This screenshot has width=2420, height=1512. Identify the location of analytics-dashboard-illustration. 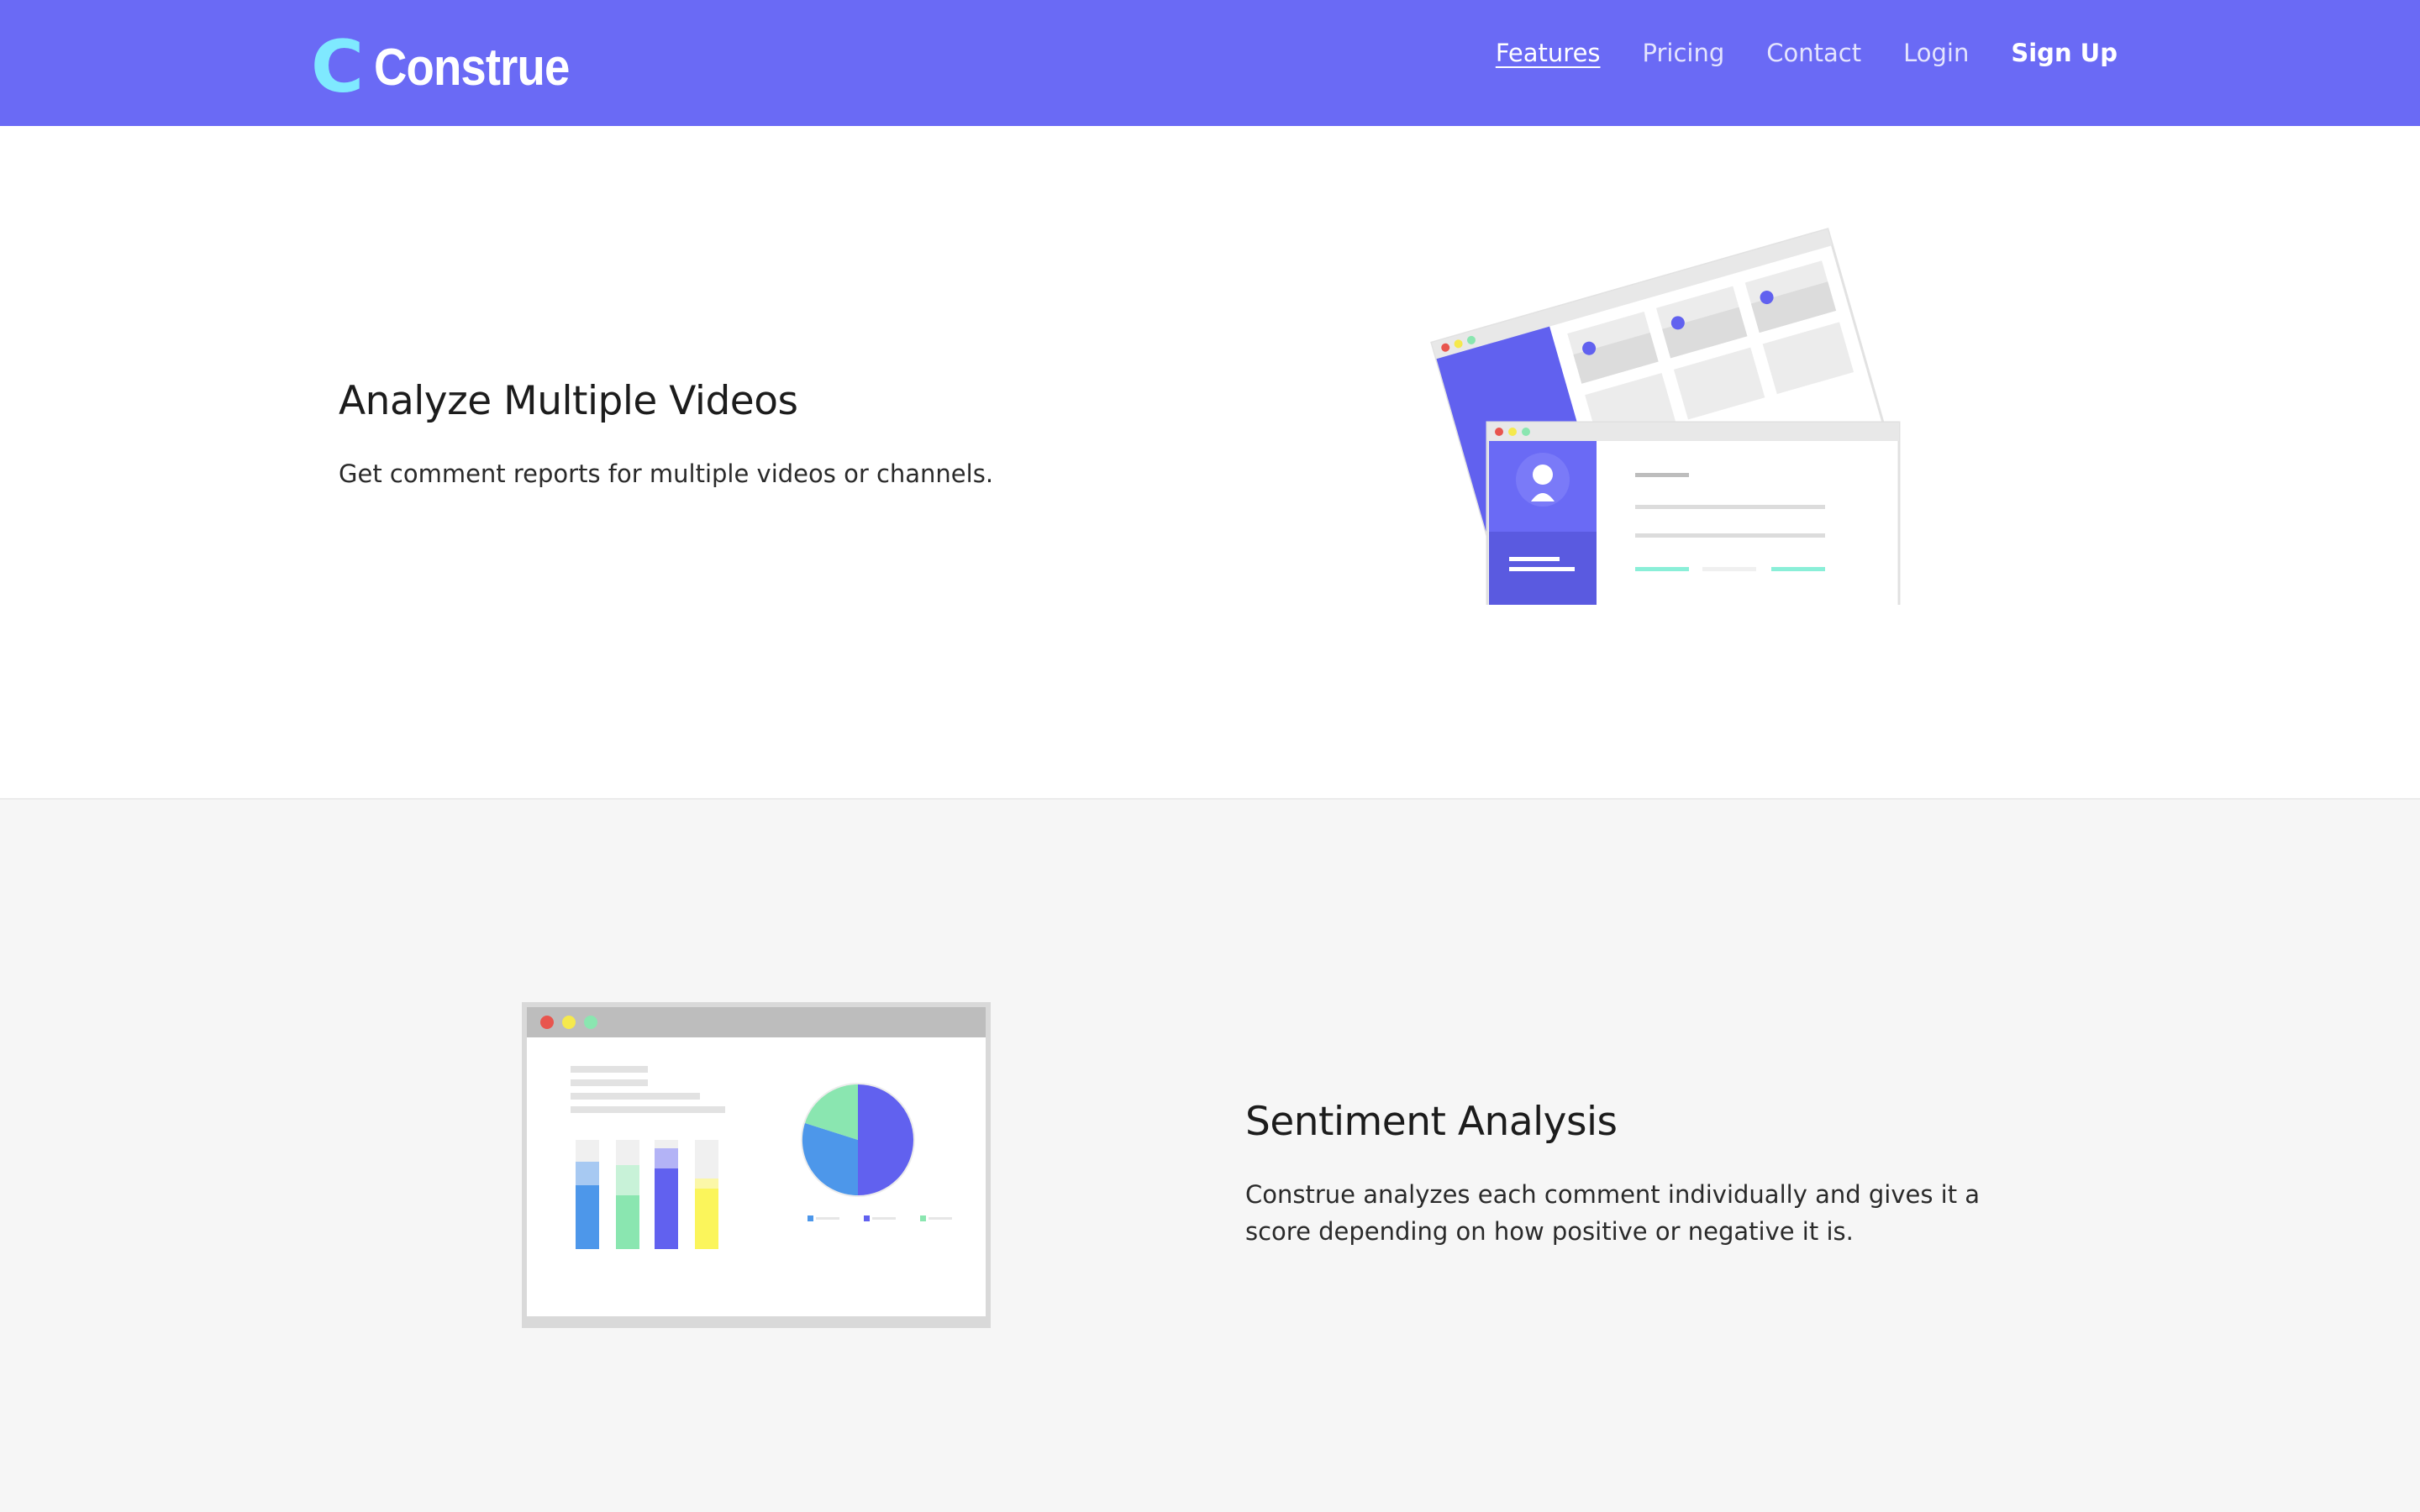
(756, 1165).